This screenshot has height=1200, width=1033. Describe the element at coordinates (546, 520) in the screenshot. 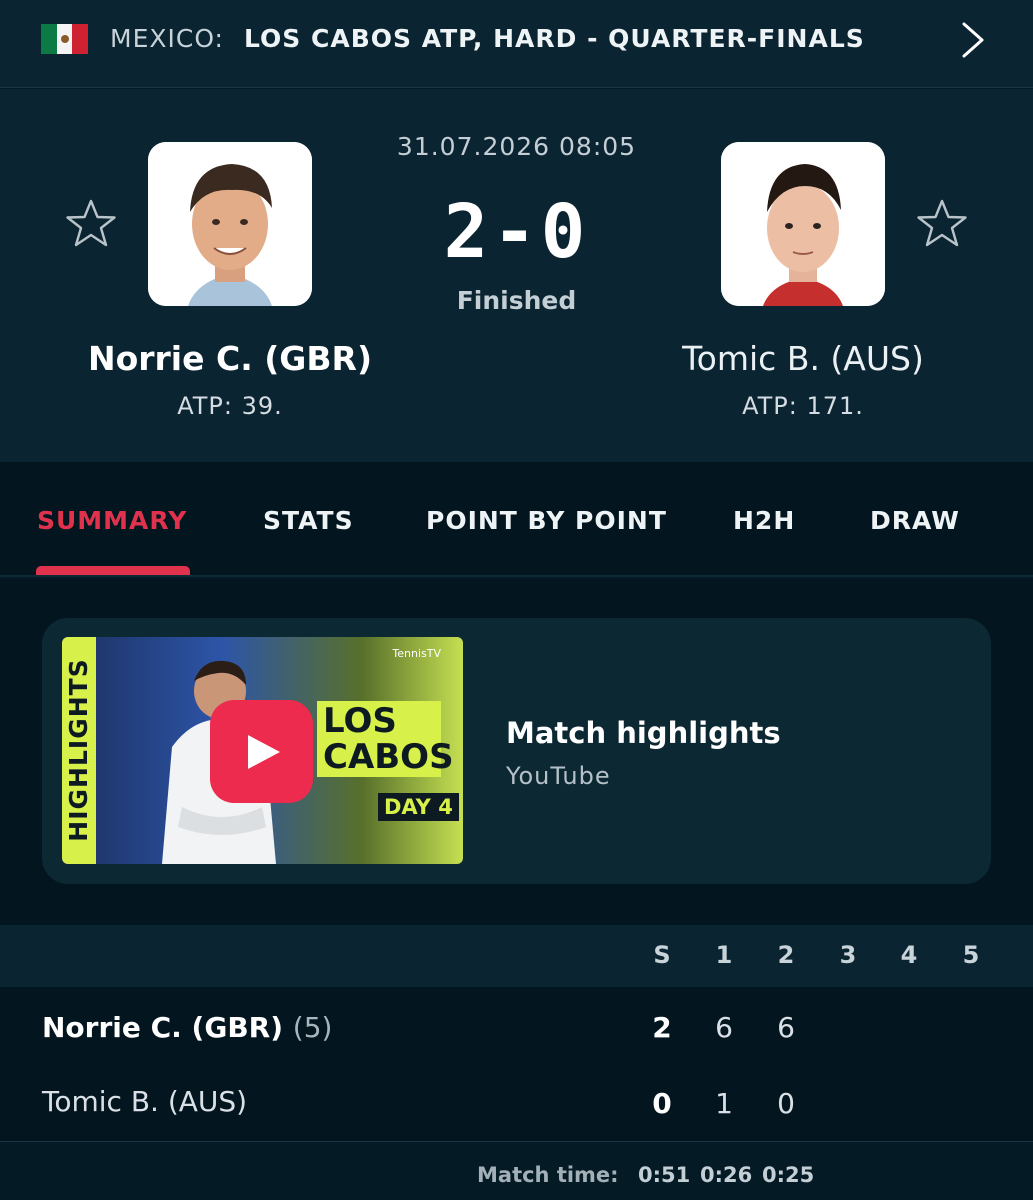

I see `tab-point-by-point: POINT BY POINT` at that location.